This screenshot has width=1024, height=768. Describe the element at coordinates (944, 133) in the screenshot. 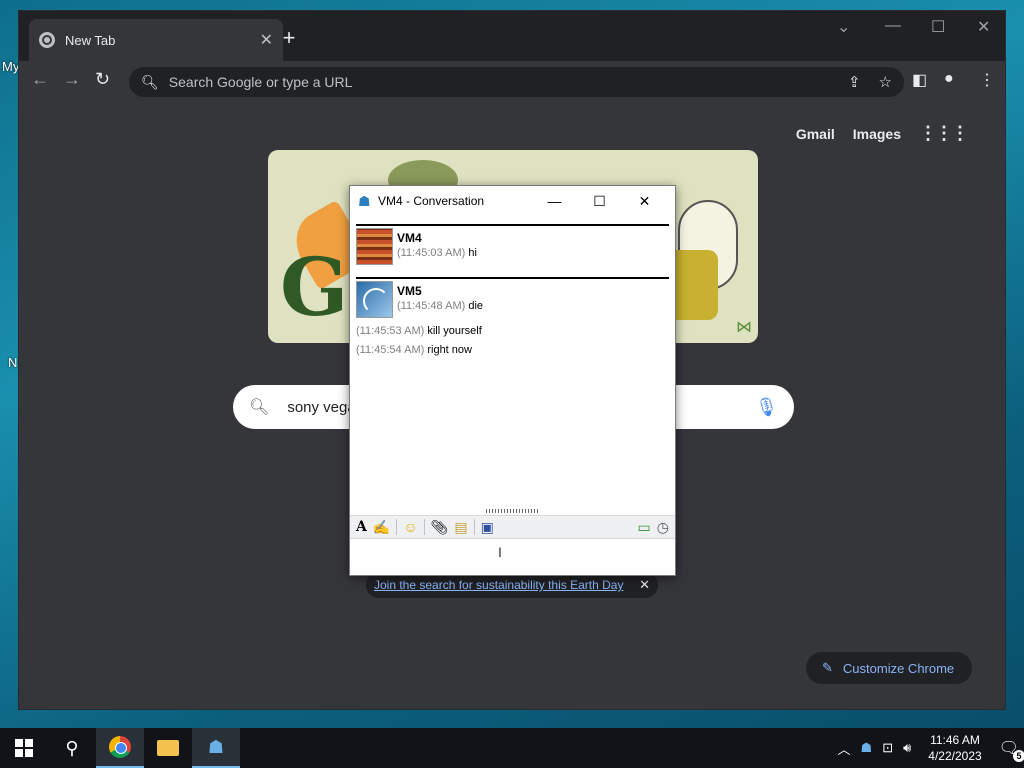

I see `apps-grid-icon: ⋮⋮⋮` at that location.